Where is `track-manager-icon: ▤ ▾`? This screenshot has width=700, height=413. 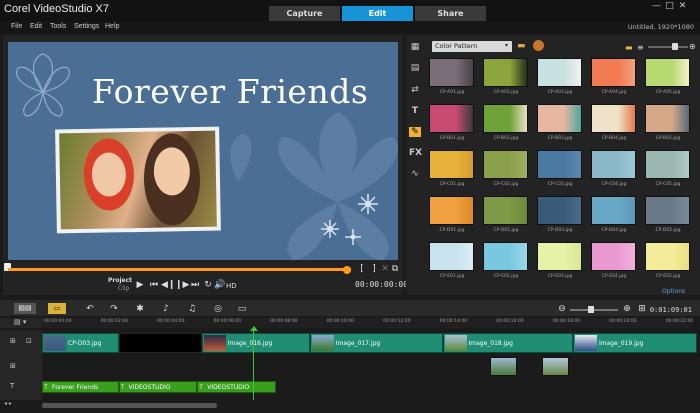 track-manager-icon: ▤ ▾ is located at coordinates (20, 322).